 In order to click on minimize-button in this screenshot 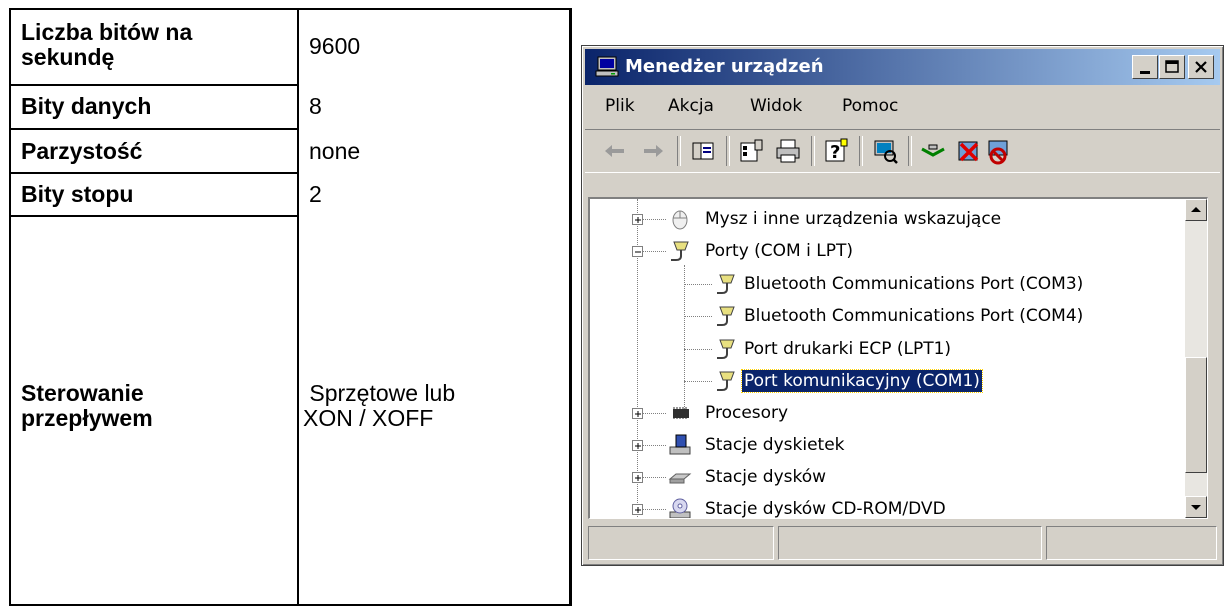, I will do `click(1145, 67)`.